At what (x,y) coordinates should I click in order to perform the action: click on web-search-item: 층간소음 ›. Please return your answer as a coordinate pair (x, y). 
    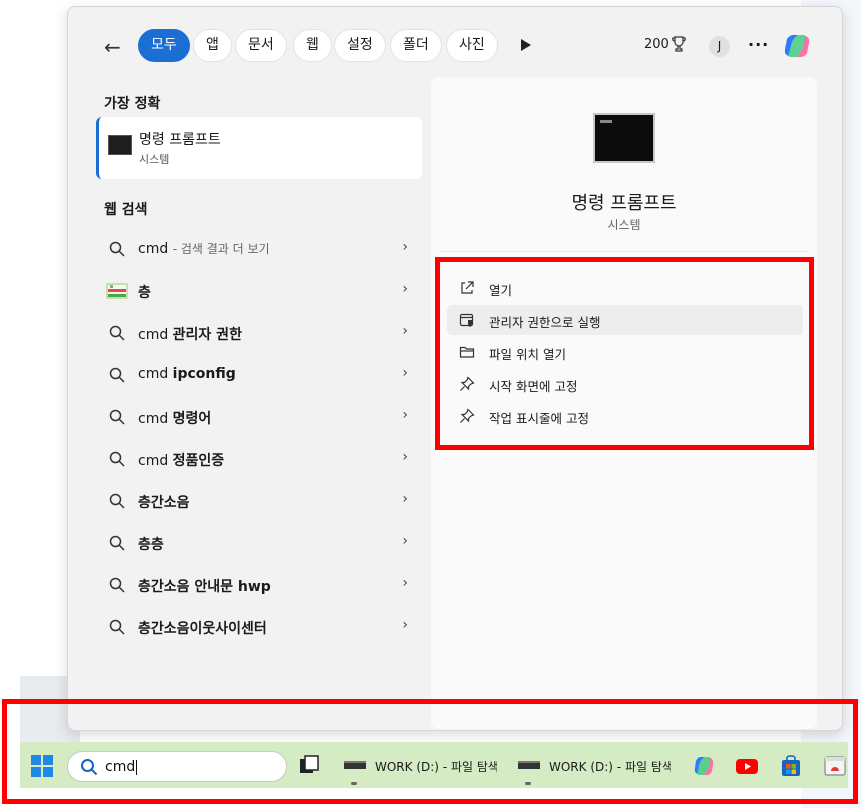
    Looking at the image, I should click on (259, 501).